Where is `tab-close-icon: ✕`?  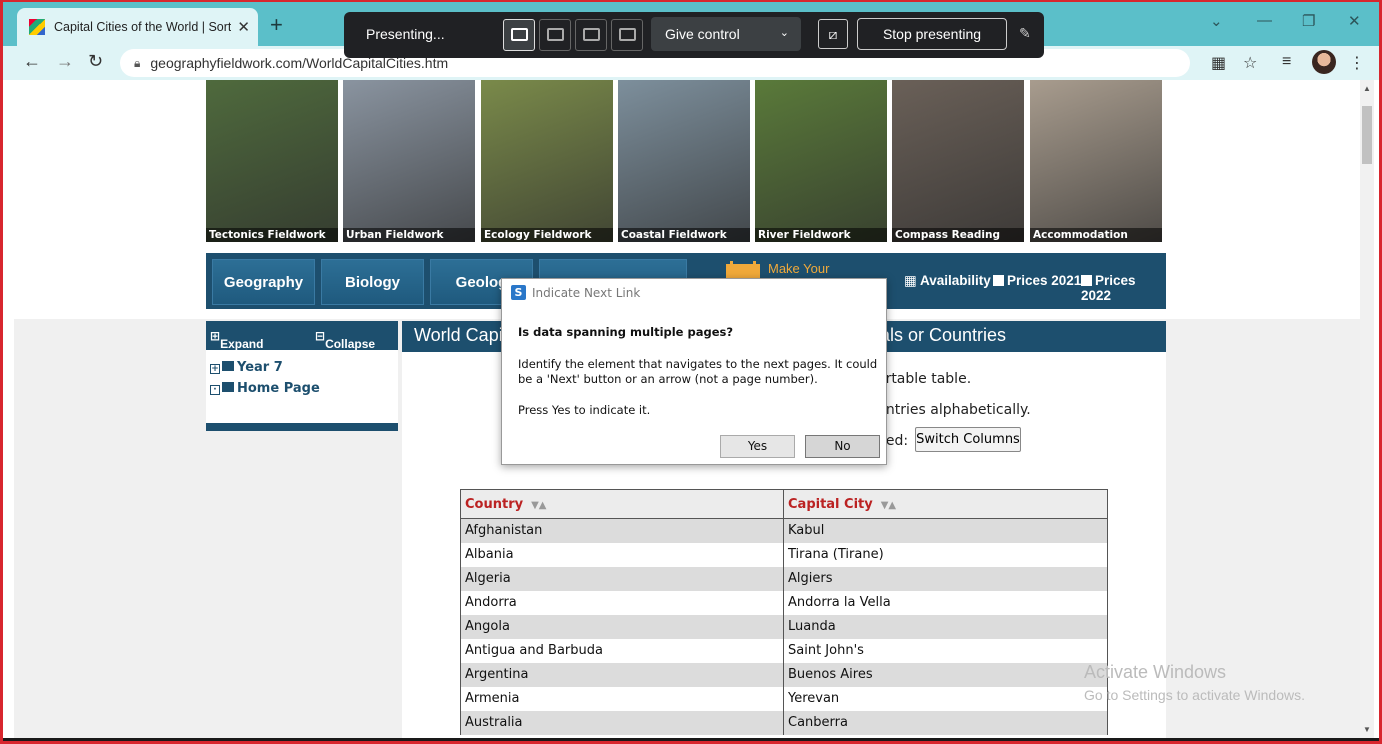 tab-close-icon: ✕ is located at coordinates (243, 27).